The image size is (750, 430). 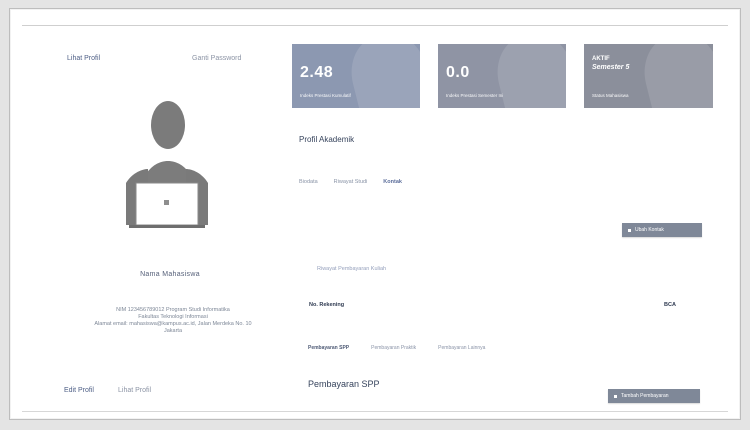 What do you see at coordinates (649, 230) in the screenshot?
I see `edit-contact-label: Ubah Kontak` at bounding box center [649, 230].